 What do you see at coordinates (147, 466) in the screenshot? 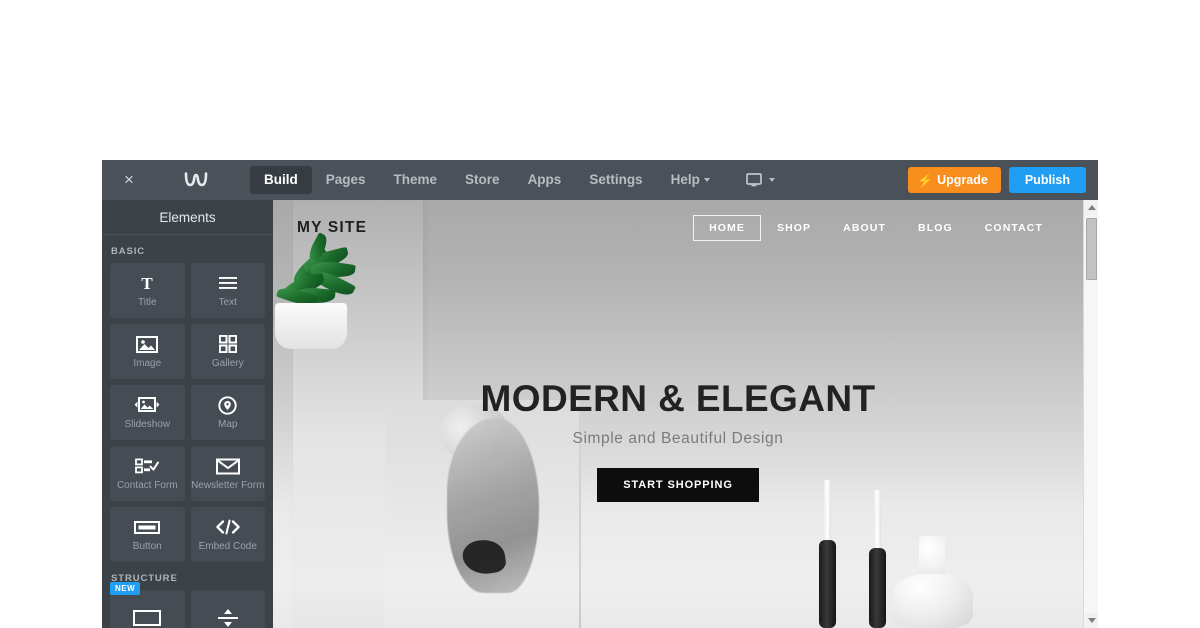
I see `form-checkmark-icon` at bounding box center [147, 466].